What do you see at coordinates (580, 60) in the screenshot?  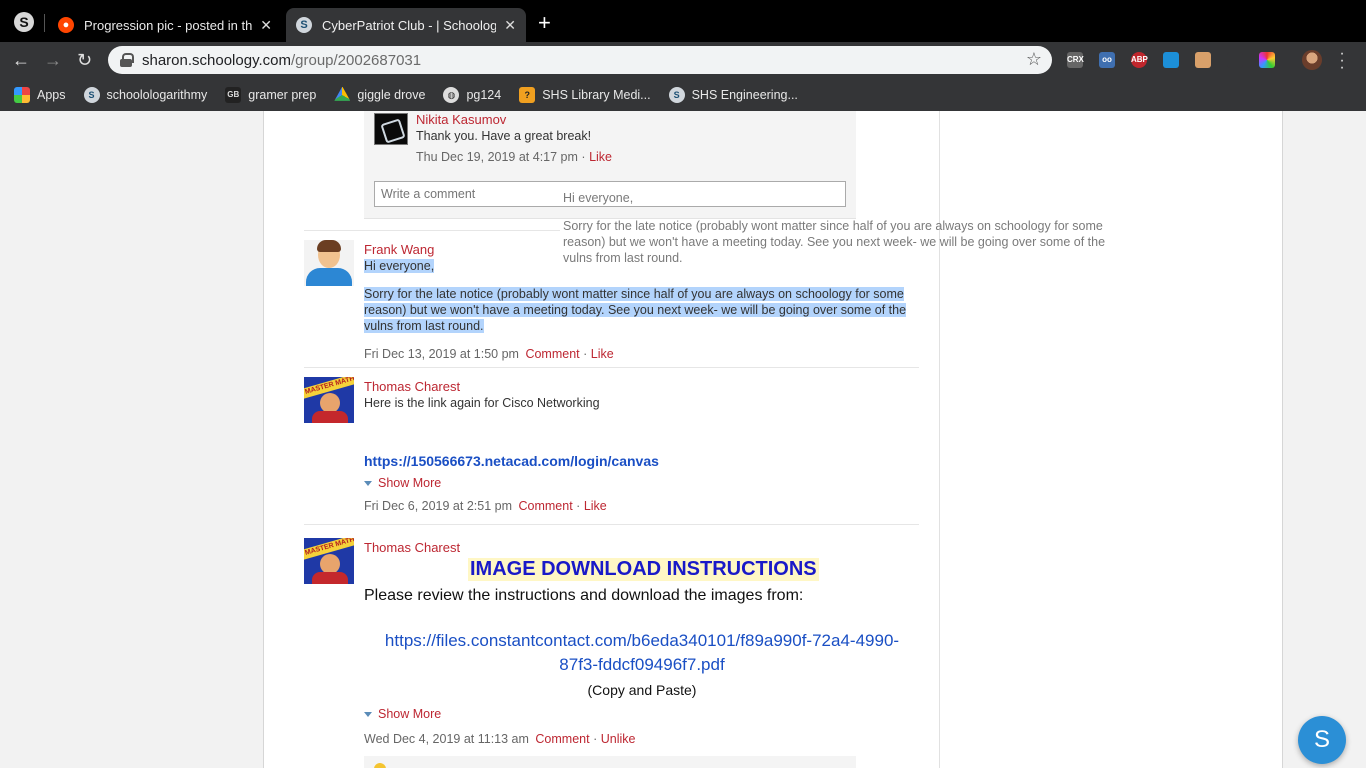 I see `address-bar: sharon.schoology.com/group/2002687031 ☆` at bounding box center [580, 60].